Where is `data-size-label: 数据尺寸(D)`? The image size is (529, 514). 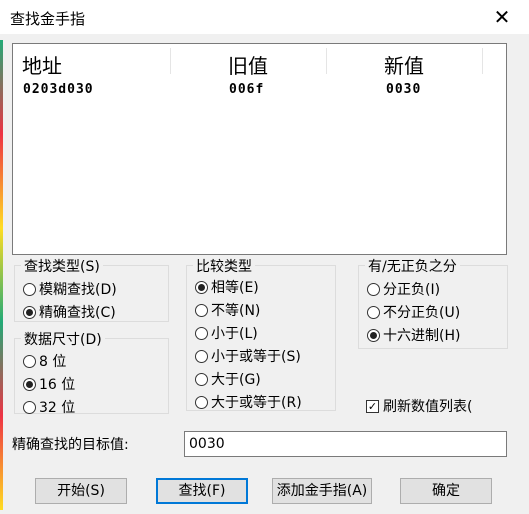 data-size-label: 数据尺寸(D) is located at coordinates (63, 339).